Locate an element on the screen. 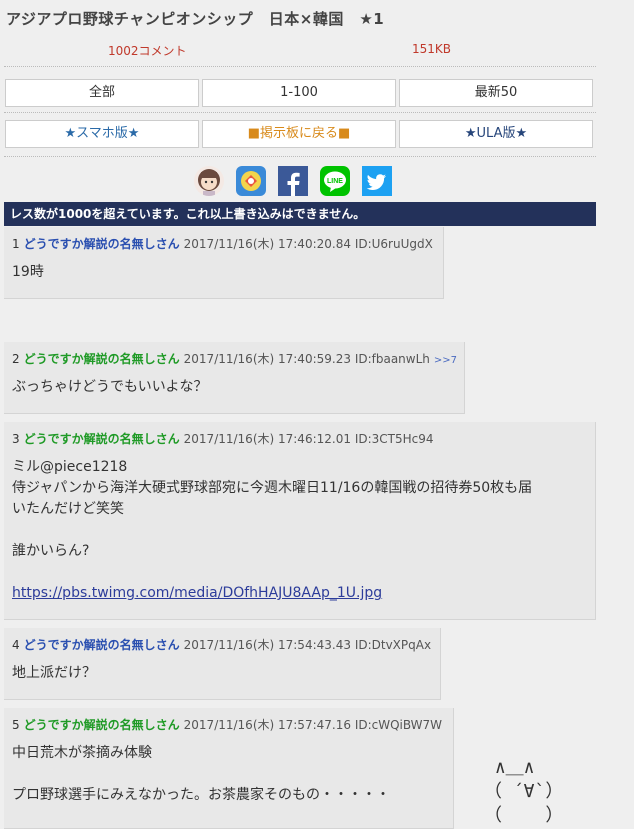  post-line: ミル@piece1218 is located at coordinates (70, 467).